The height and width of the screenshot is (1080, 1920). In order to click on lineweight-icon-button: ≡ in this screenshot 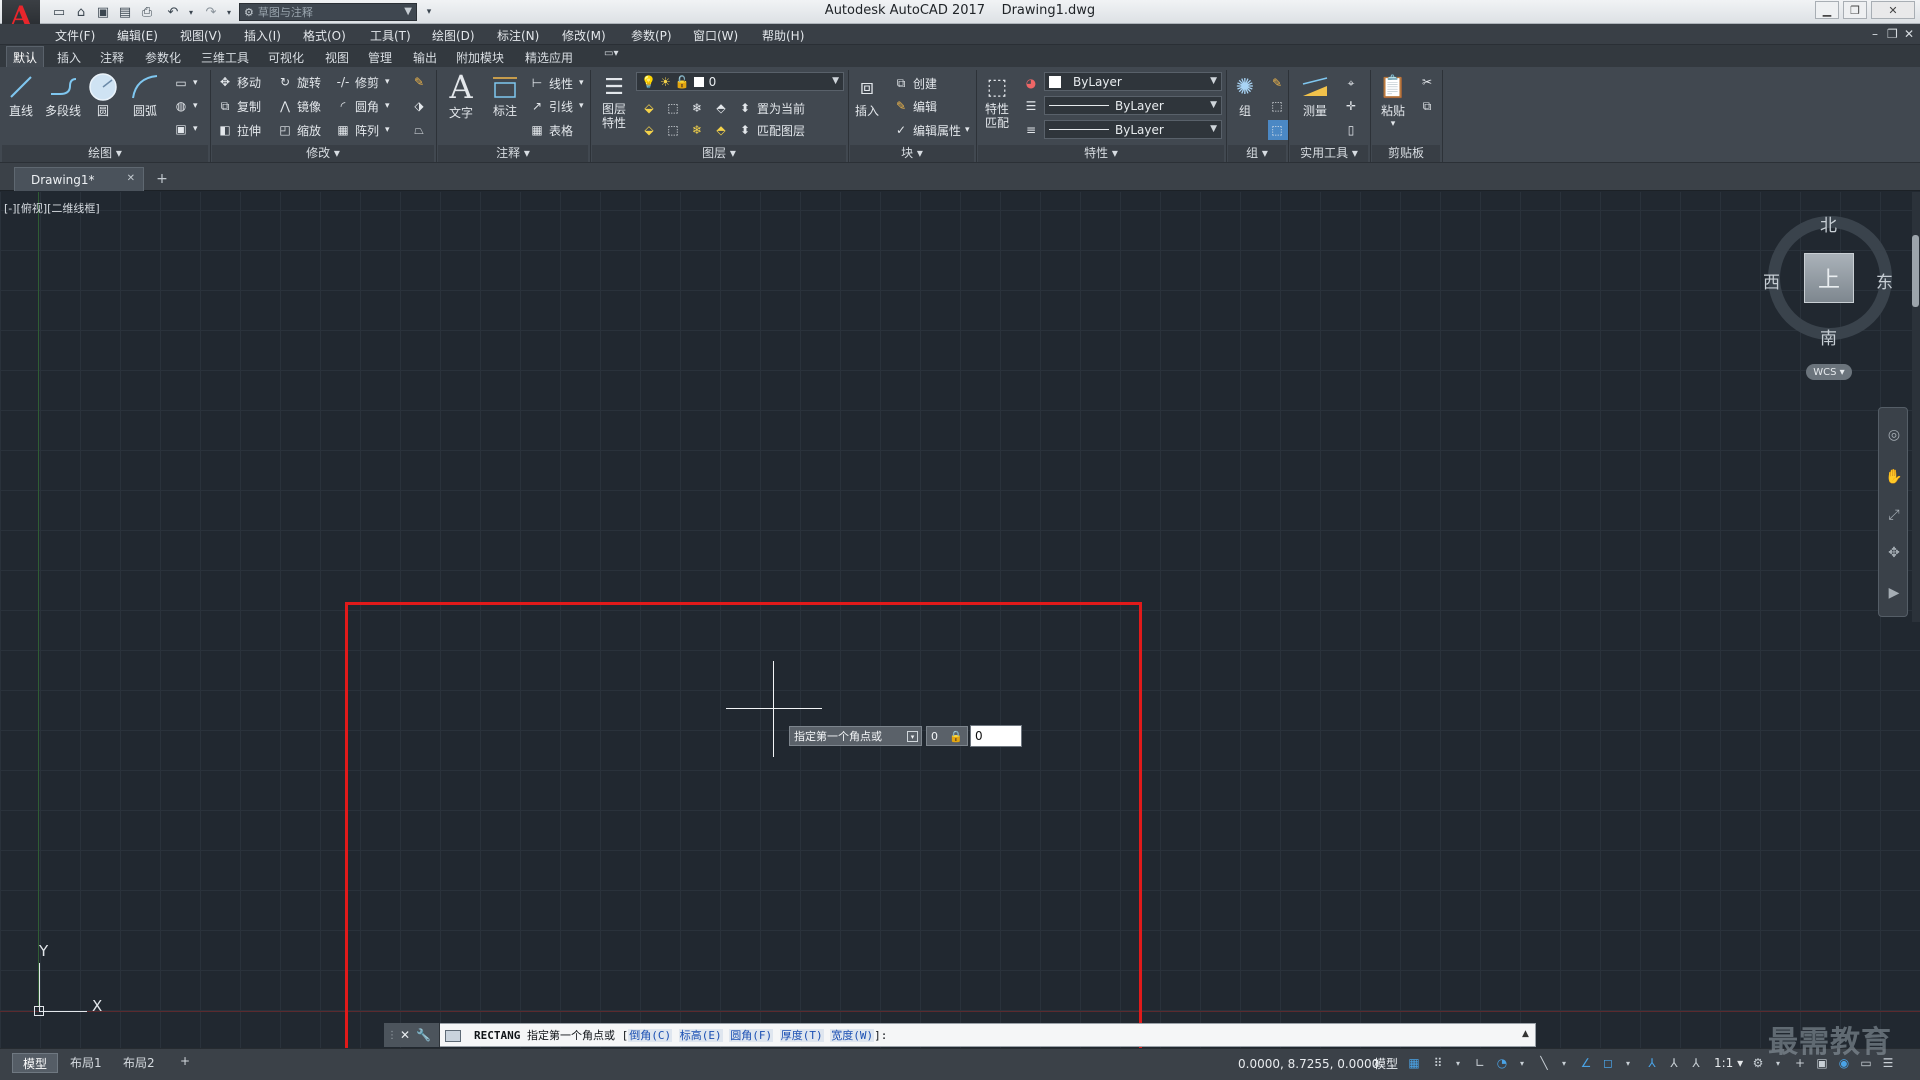, I will do `click(1032, 130)`.